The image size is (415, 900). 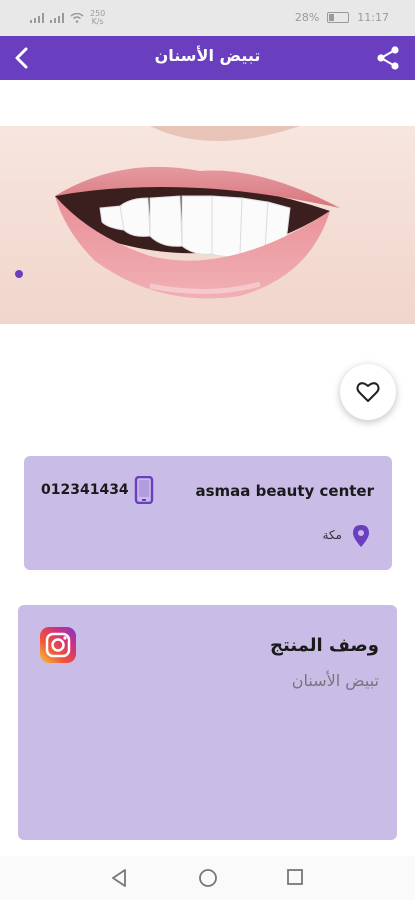 What do you see at coordinates (284, 491) in the screenshot?
I see `shop-name: asmaa beauty center` at bounding box center [284, 491].